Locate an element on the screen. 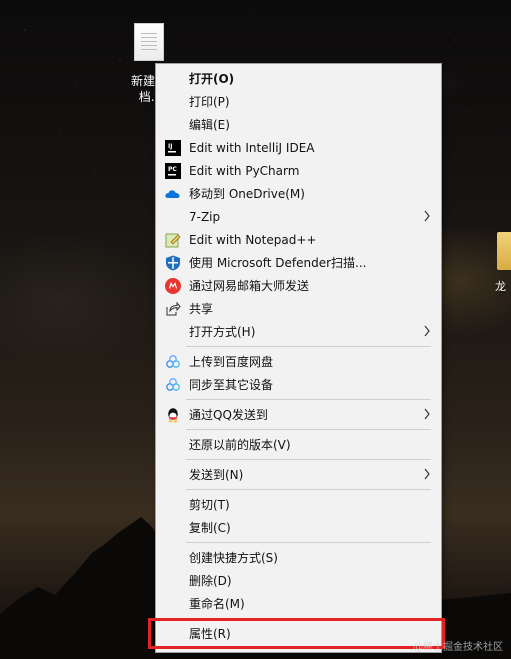 The image size is (511, 659). menu-item-label: 还原以前的版本(V) is located at coordinates (240, 445).